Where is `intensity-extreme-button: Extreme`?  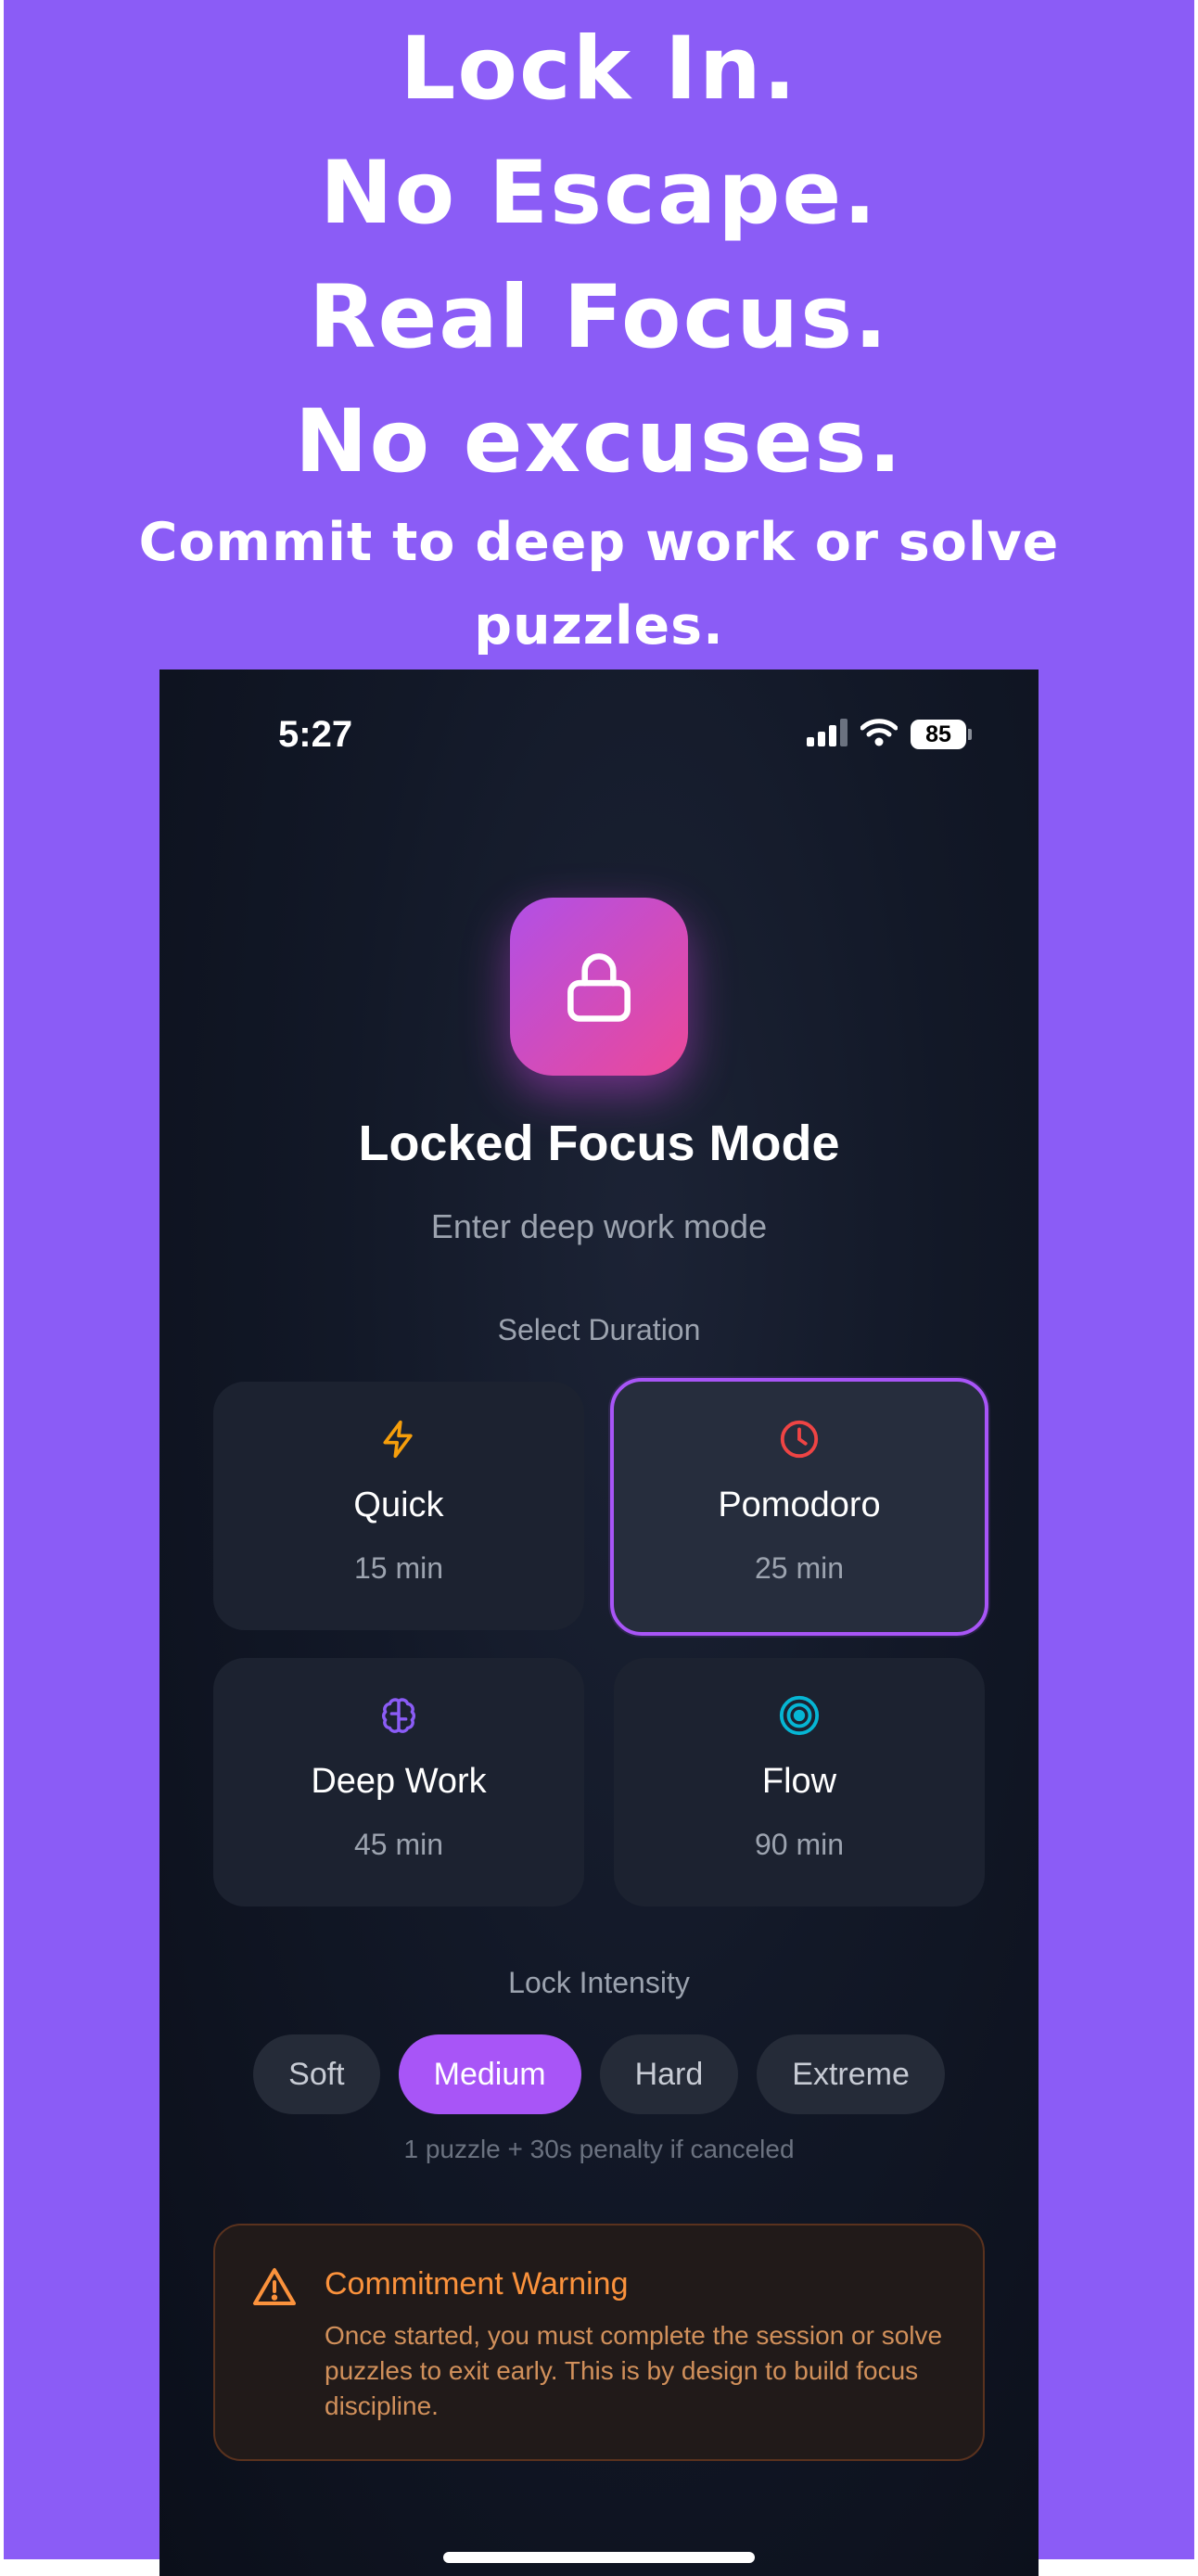 intensity-extreme-button: Extreme is located at coordinates (851, 2074).